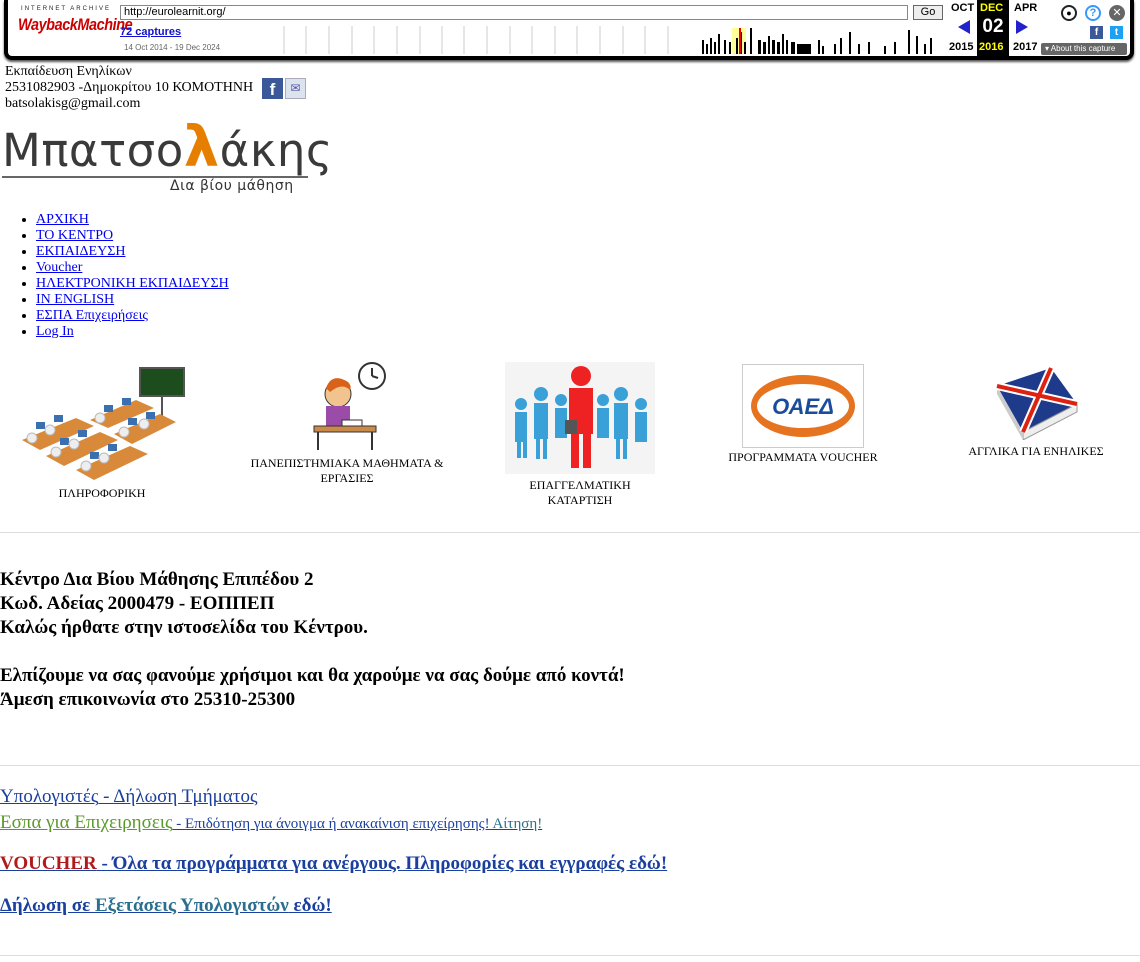  What do you see at coordinates (232, 186) in the screenshot?
I see `logo-tagline: Δια βίου μάθηση` at bounding box center [232, 186].